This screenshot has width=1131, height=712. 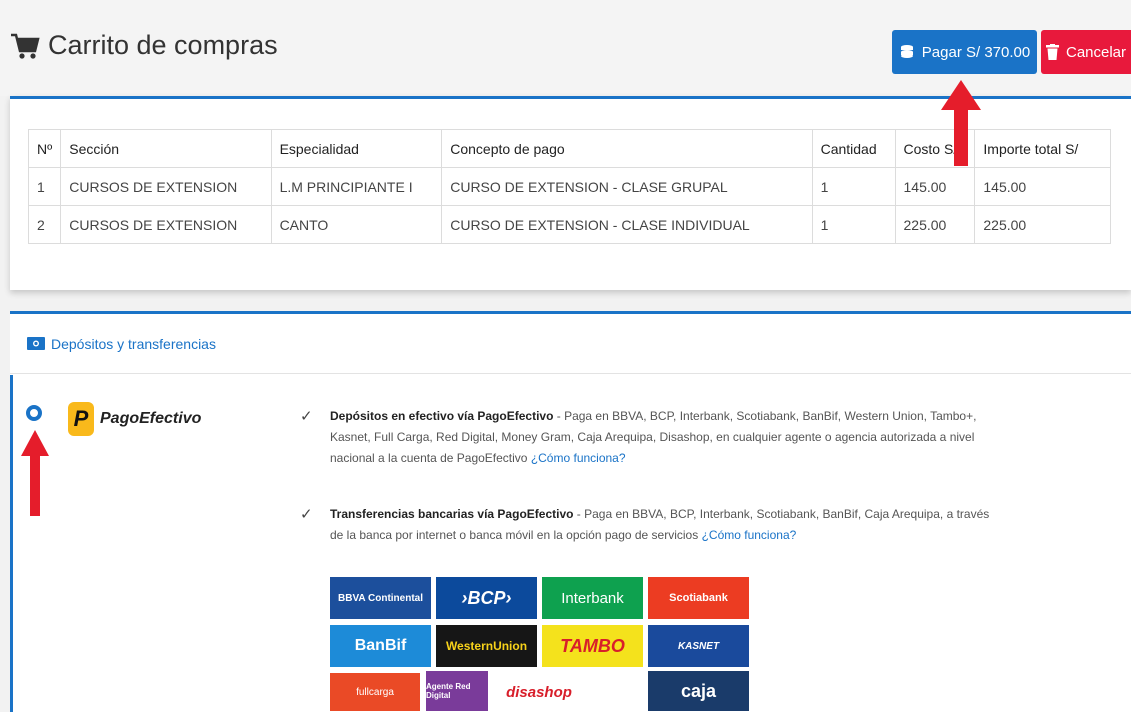 What do you see at coordinates (906, 51) in the screenshot?
I see `coins-icon` at bounding box center [906, 51].